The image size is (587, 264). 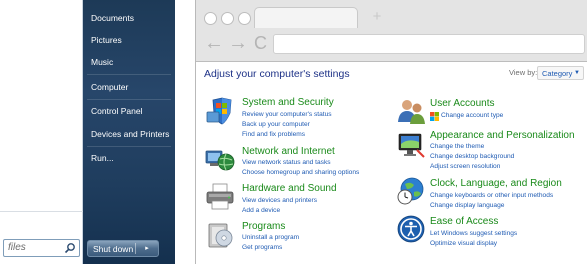 I want to click on uac-shield-icon, so click(x=434, y=116).